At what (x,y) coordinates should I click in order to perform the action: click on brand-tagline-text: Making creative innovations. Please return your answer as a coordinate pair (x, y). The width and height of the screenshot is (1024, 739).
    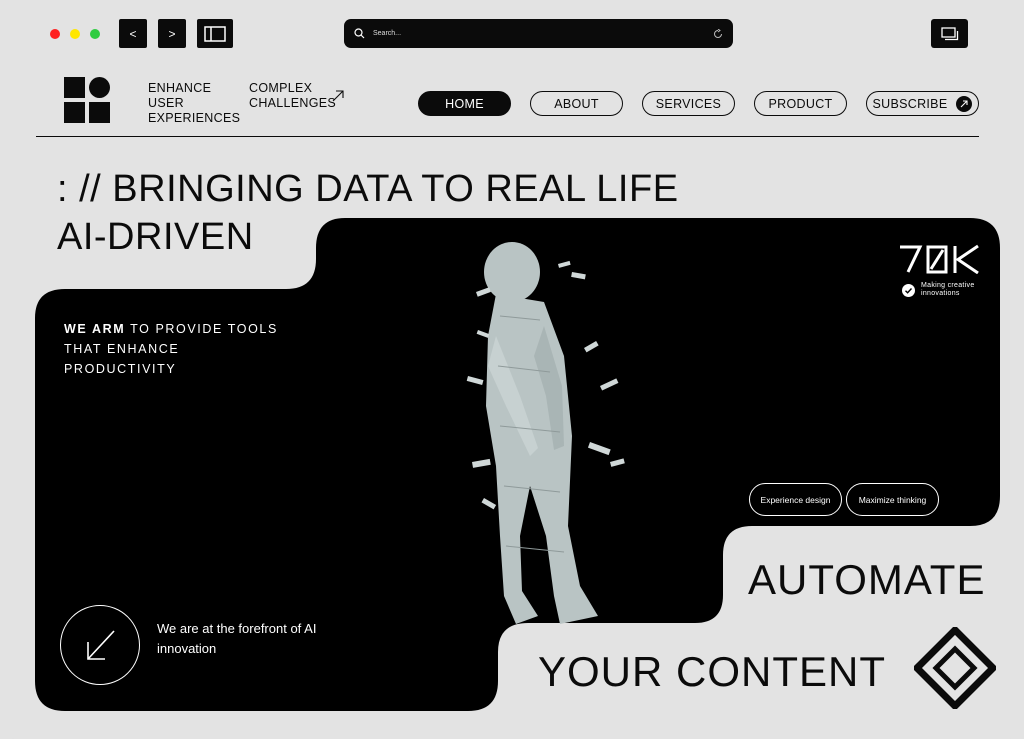
    Looking at the image, I should click on (948, 289).